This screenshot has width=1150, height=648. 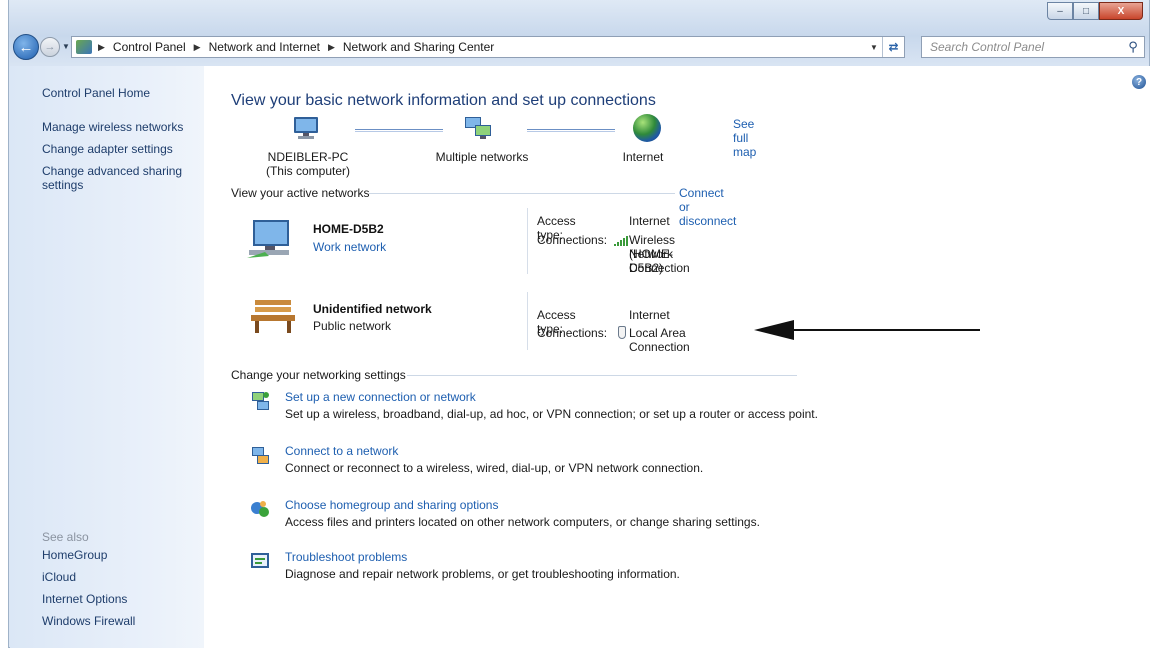 I want to click on control-panel-icon, so click(x=84, y=47).